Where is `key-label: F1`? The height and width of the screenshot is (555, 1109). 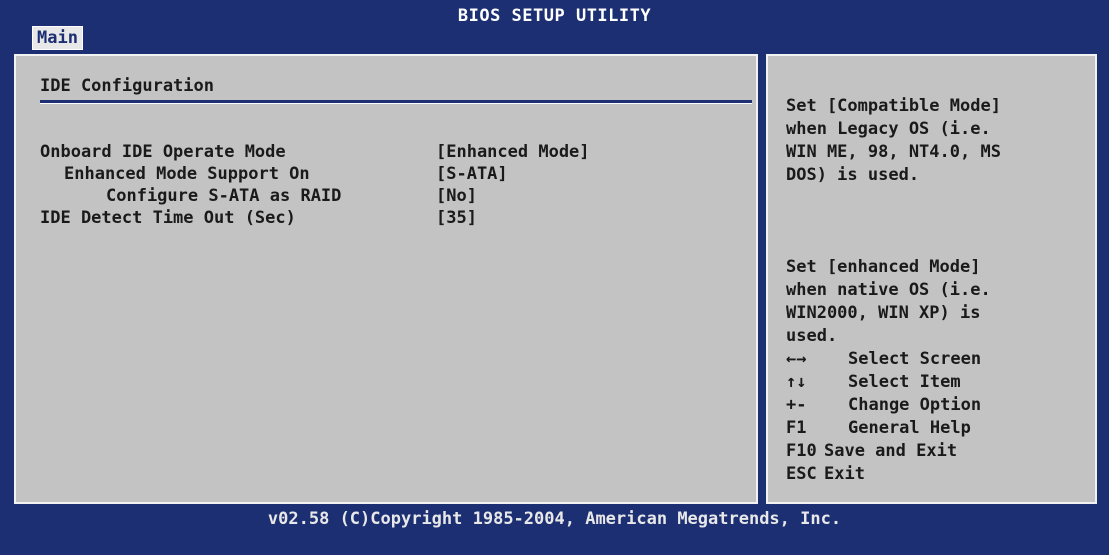 key-label: F1 is located at coordinates (796, 428).